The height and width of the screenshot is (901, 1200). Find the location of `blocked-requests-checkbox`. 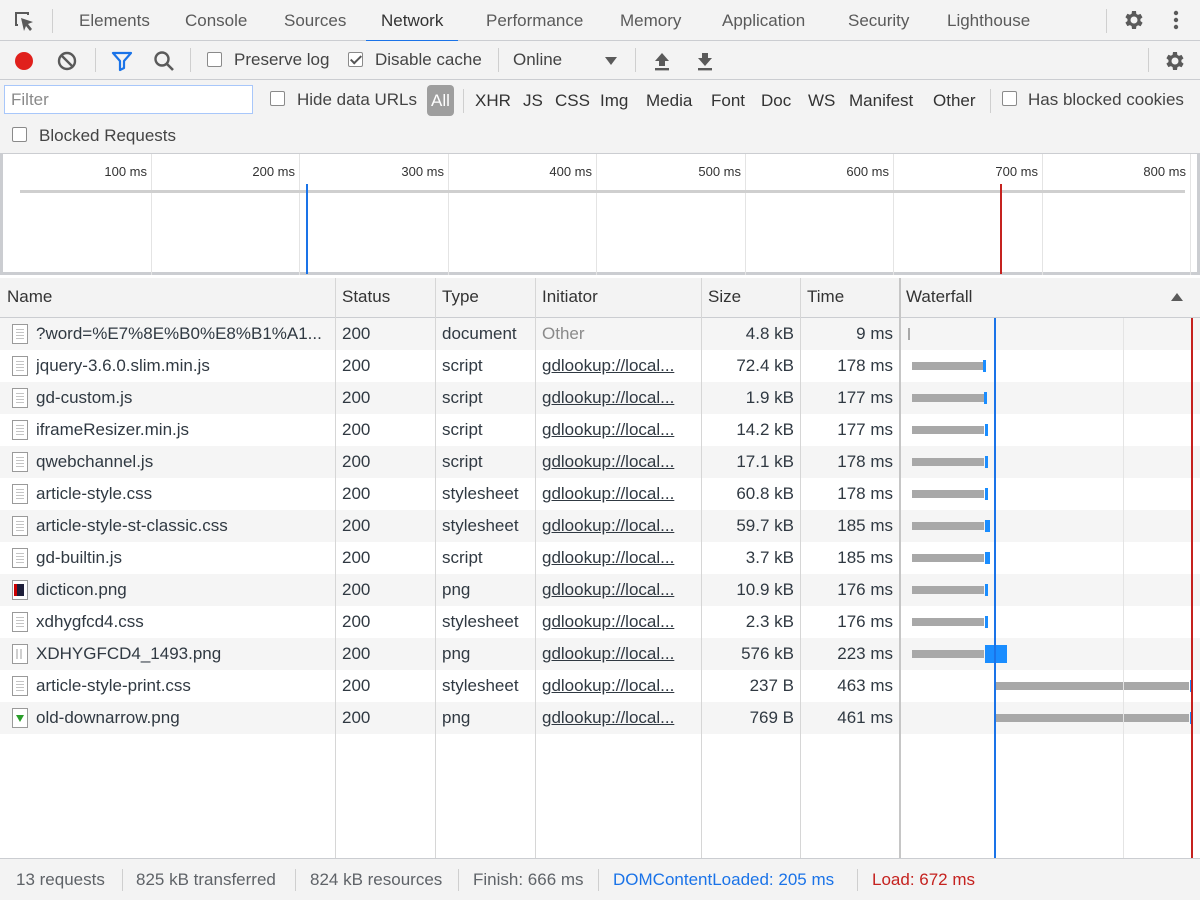

blocked-requests-checkbox is located at coordinates (19, 134).